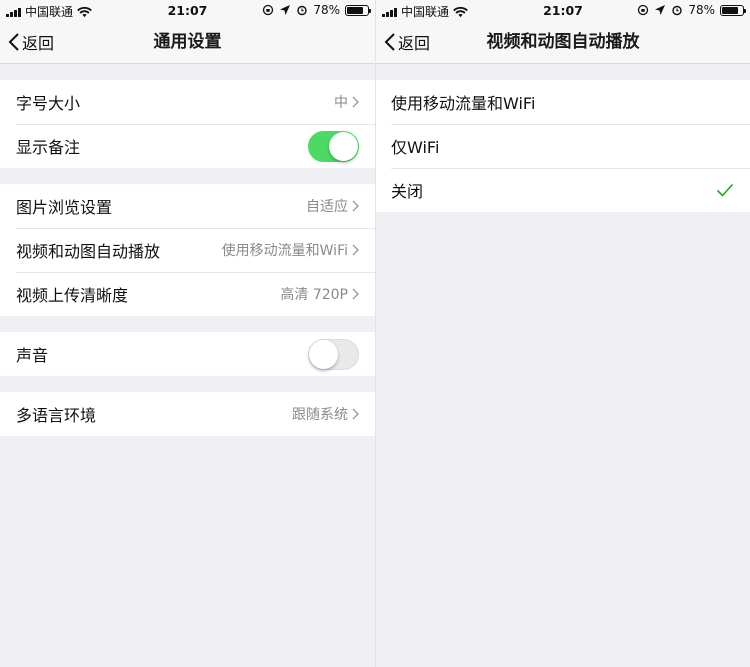  I want to click on nav-bar: 返回 视频和动图自动播放, so click(563, 42).